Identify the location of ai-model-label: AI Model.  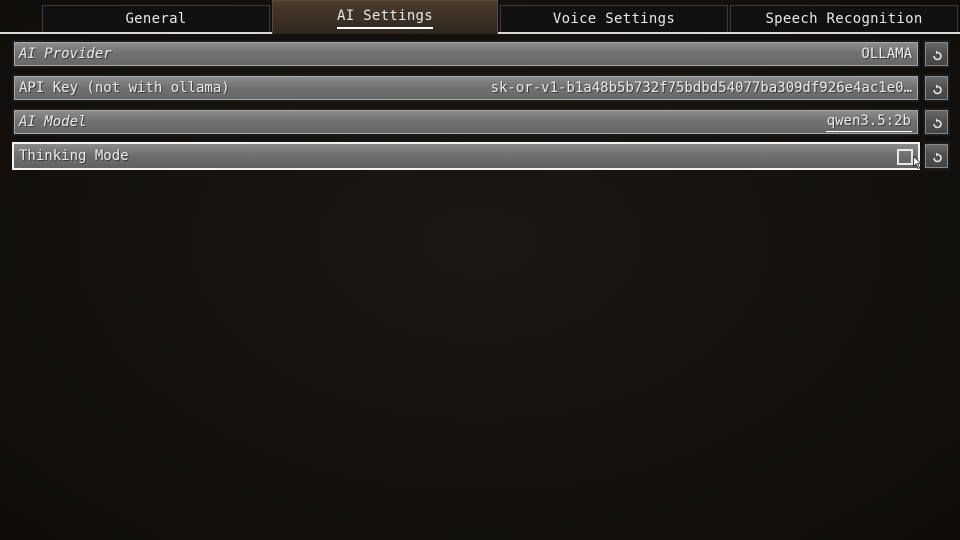
(53, 122).